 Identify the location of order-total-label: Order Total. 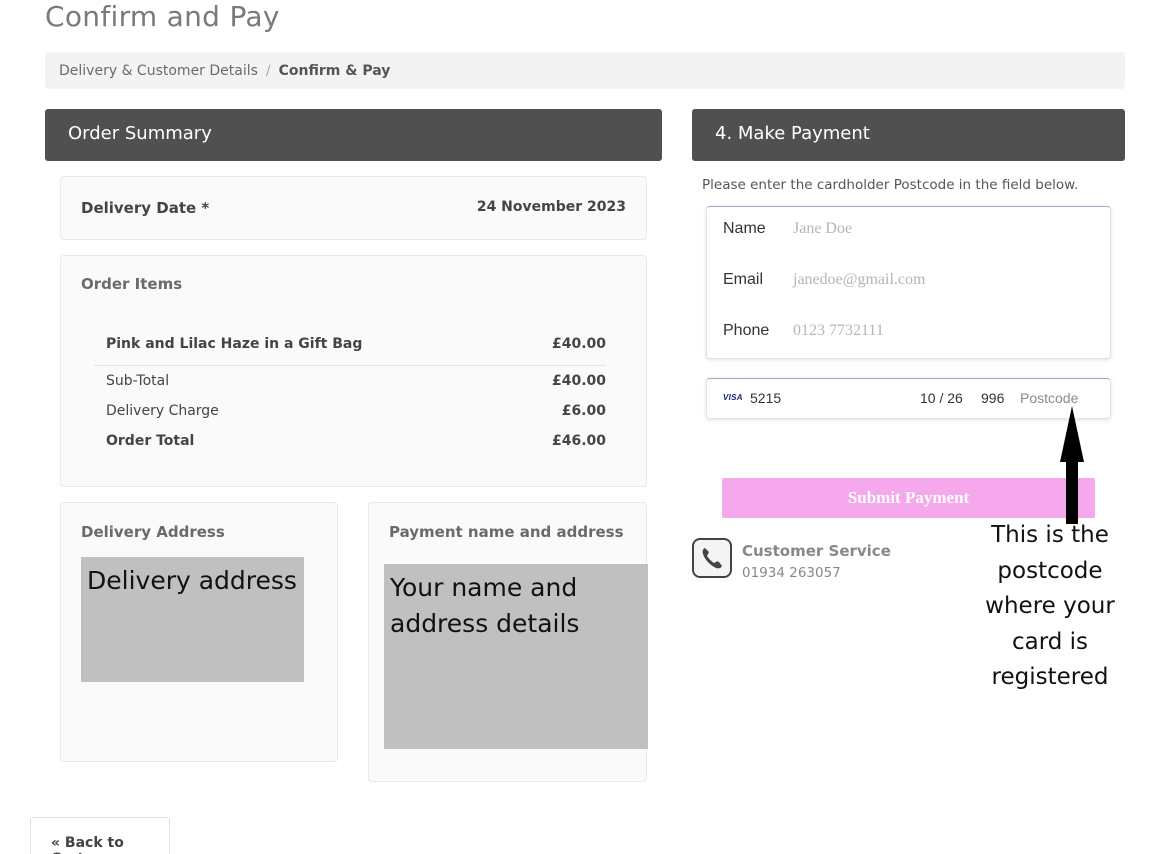
(150, 441).